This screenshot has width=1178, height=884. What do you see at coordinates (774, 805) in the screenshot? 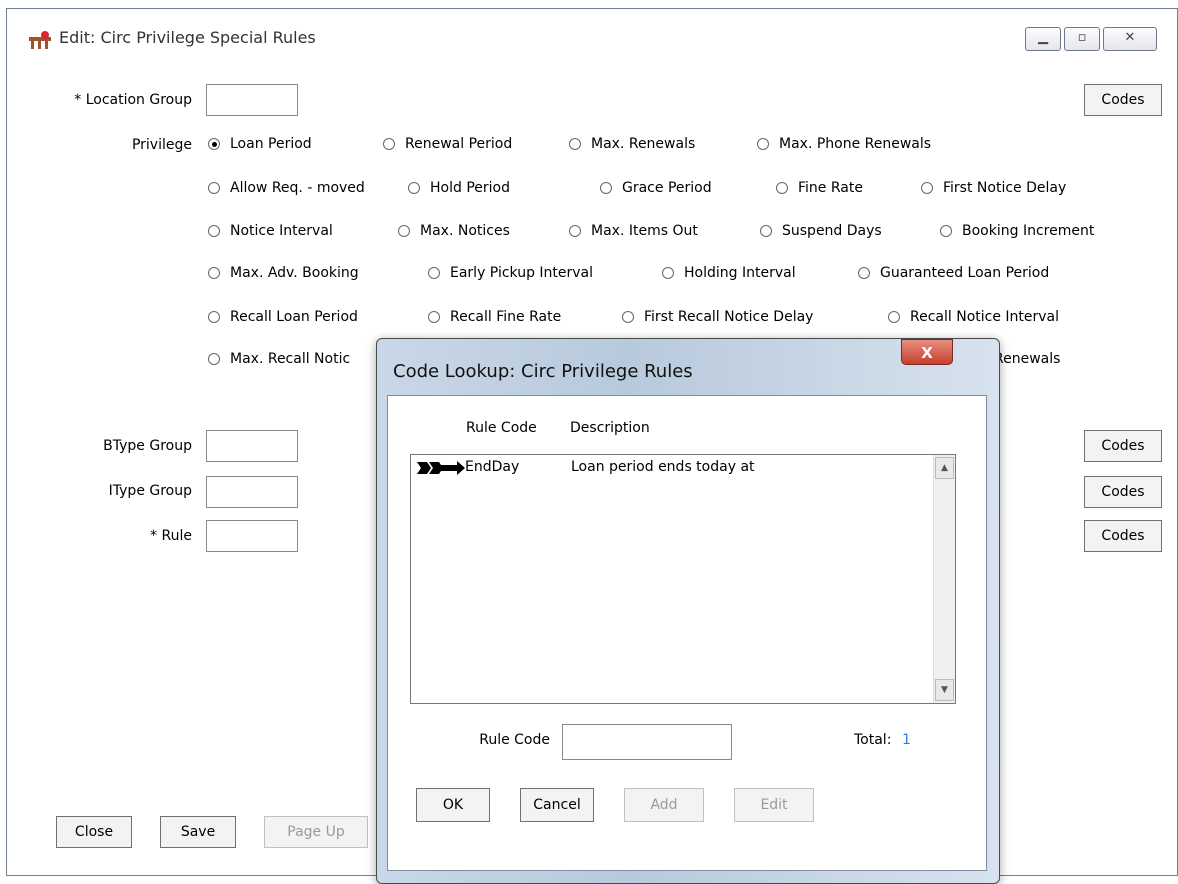
I see `edit-button: Edit` at bounding box center [774, 805].